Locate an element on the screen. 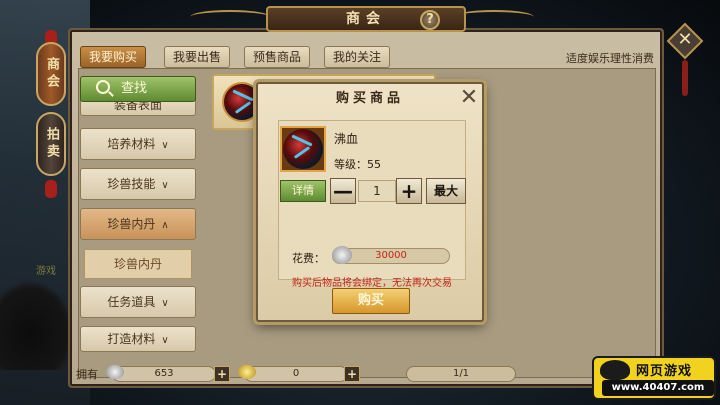 The width and height of the screenshot is (720, 405). search-icon is located at coordinates (103, 87).